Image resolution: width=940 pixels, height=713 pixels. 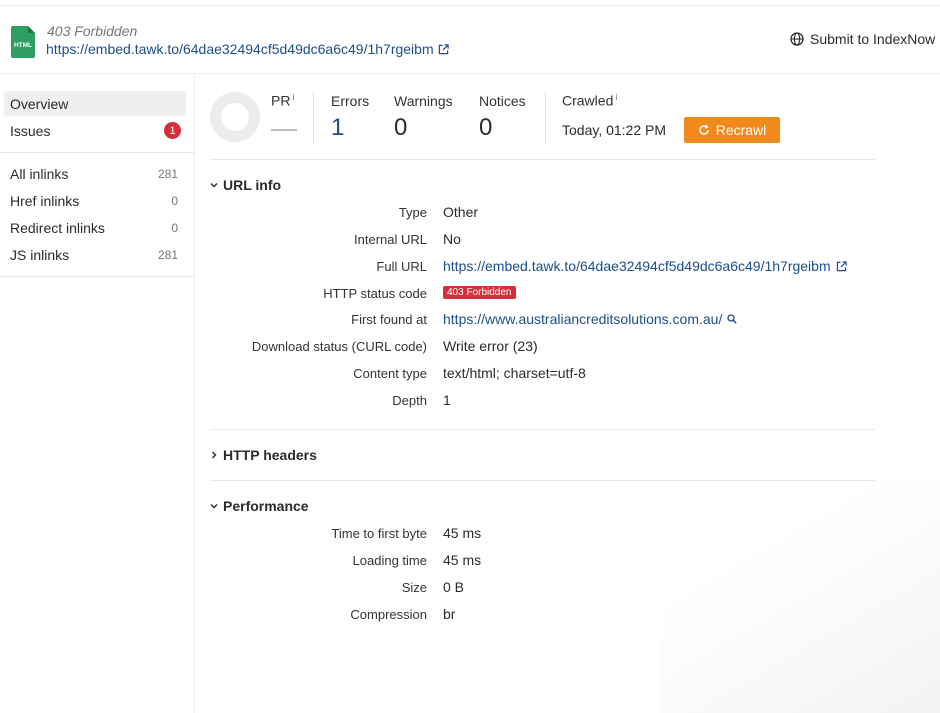 What do you see at coordinates (462, 560) in the screenshot?
I see `loading-time-value: 45 ms` at bounding box center [462, 560].